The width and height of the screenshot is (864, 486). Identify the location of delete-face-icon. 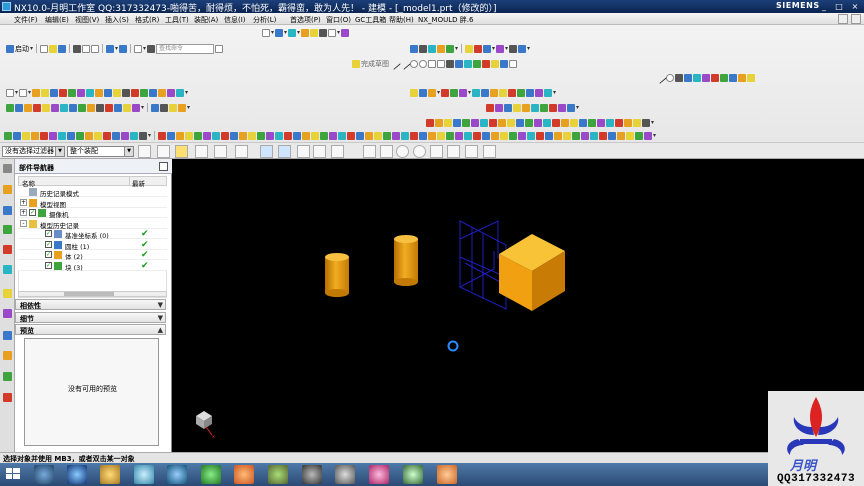
(63, 92).